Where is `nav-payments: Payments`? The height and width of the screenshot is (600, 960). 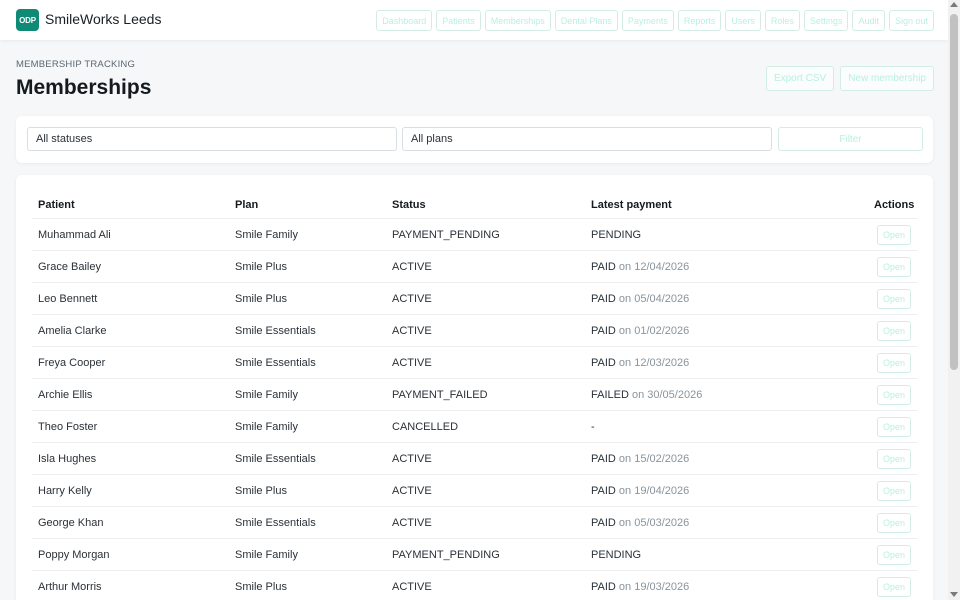 nav-payments: Payments is located at coordinates (647, 20).